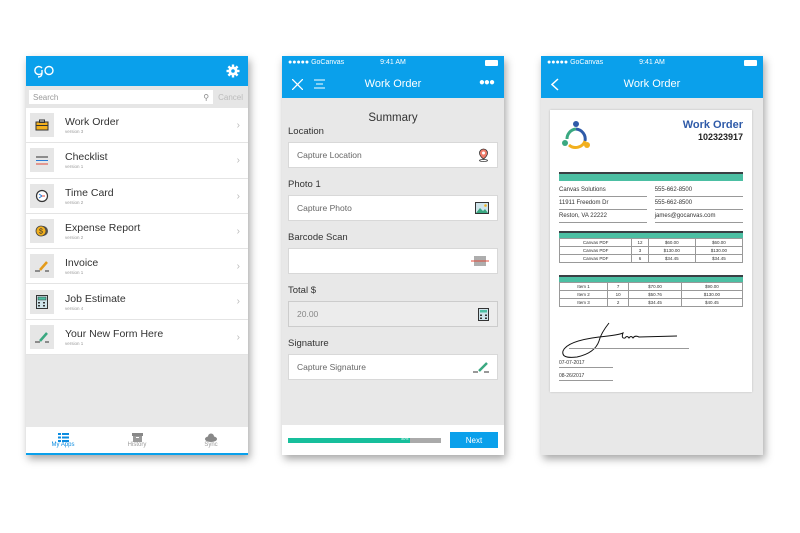  Describe the element at coordinates (297, 84) in the screenshot. I see `close-icon` at that location.